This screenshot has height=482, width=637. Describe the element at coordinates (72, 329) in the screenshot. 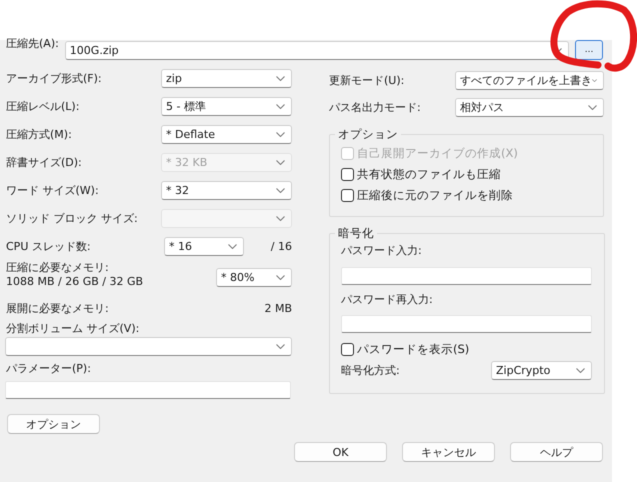

I see `field-label: 分割ボリューム サイズ(V):` at that location.